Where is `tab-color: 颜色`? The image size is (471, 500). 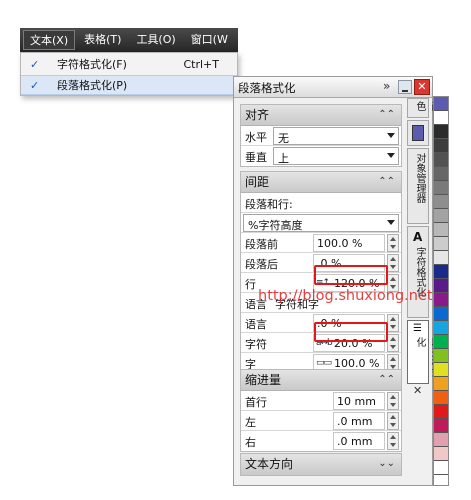
tab-color: 颜色 is located at coordinates (423, 108).